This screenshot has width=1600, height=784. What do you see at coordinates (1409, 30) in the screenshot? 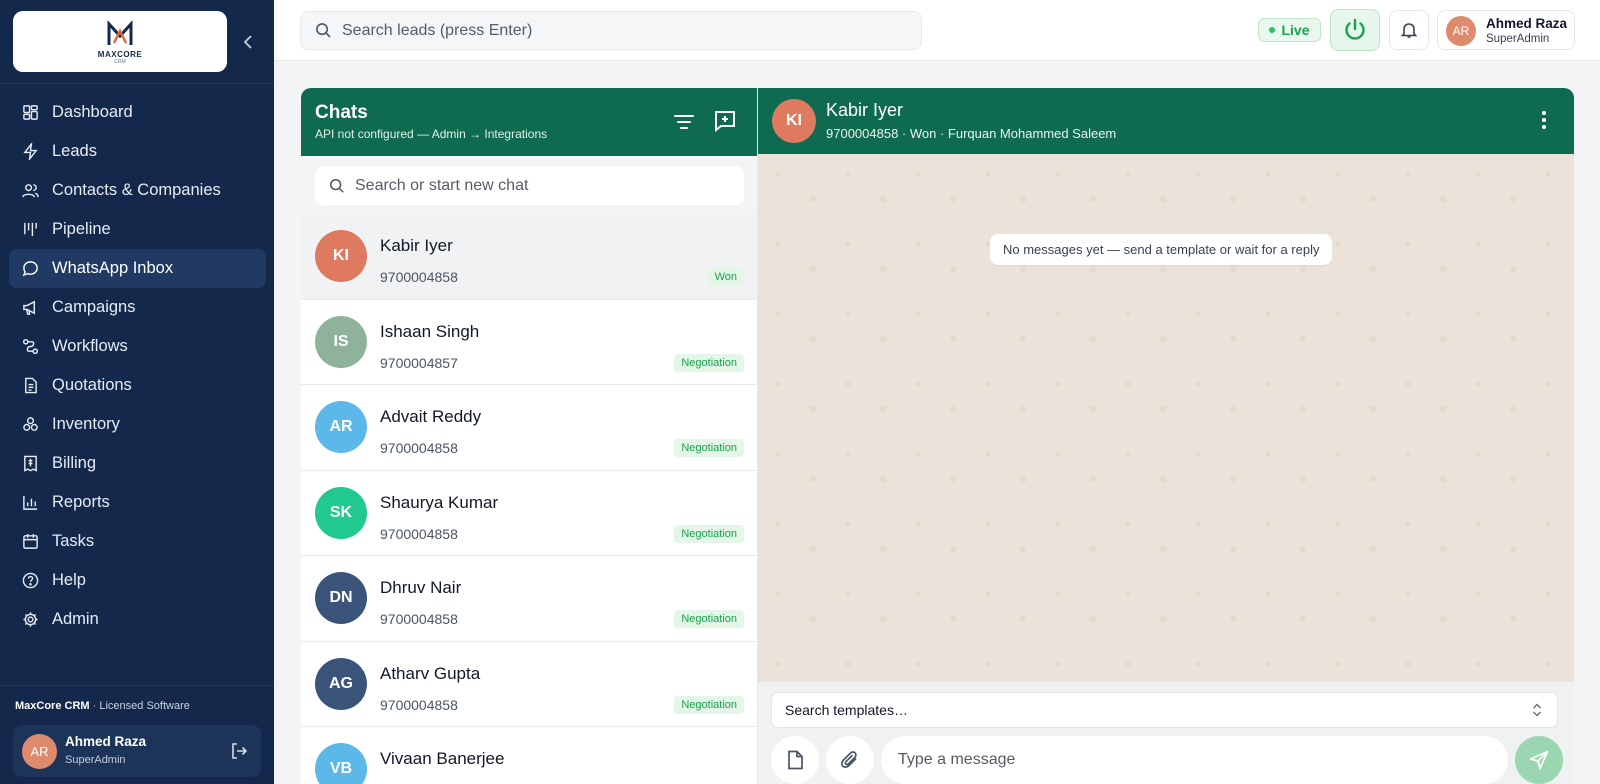
I see `notifications-button` at bounding box center [1409, 30].